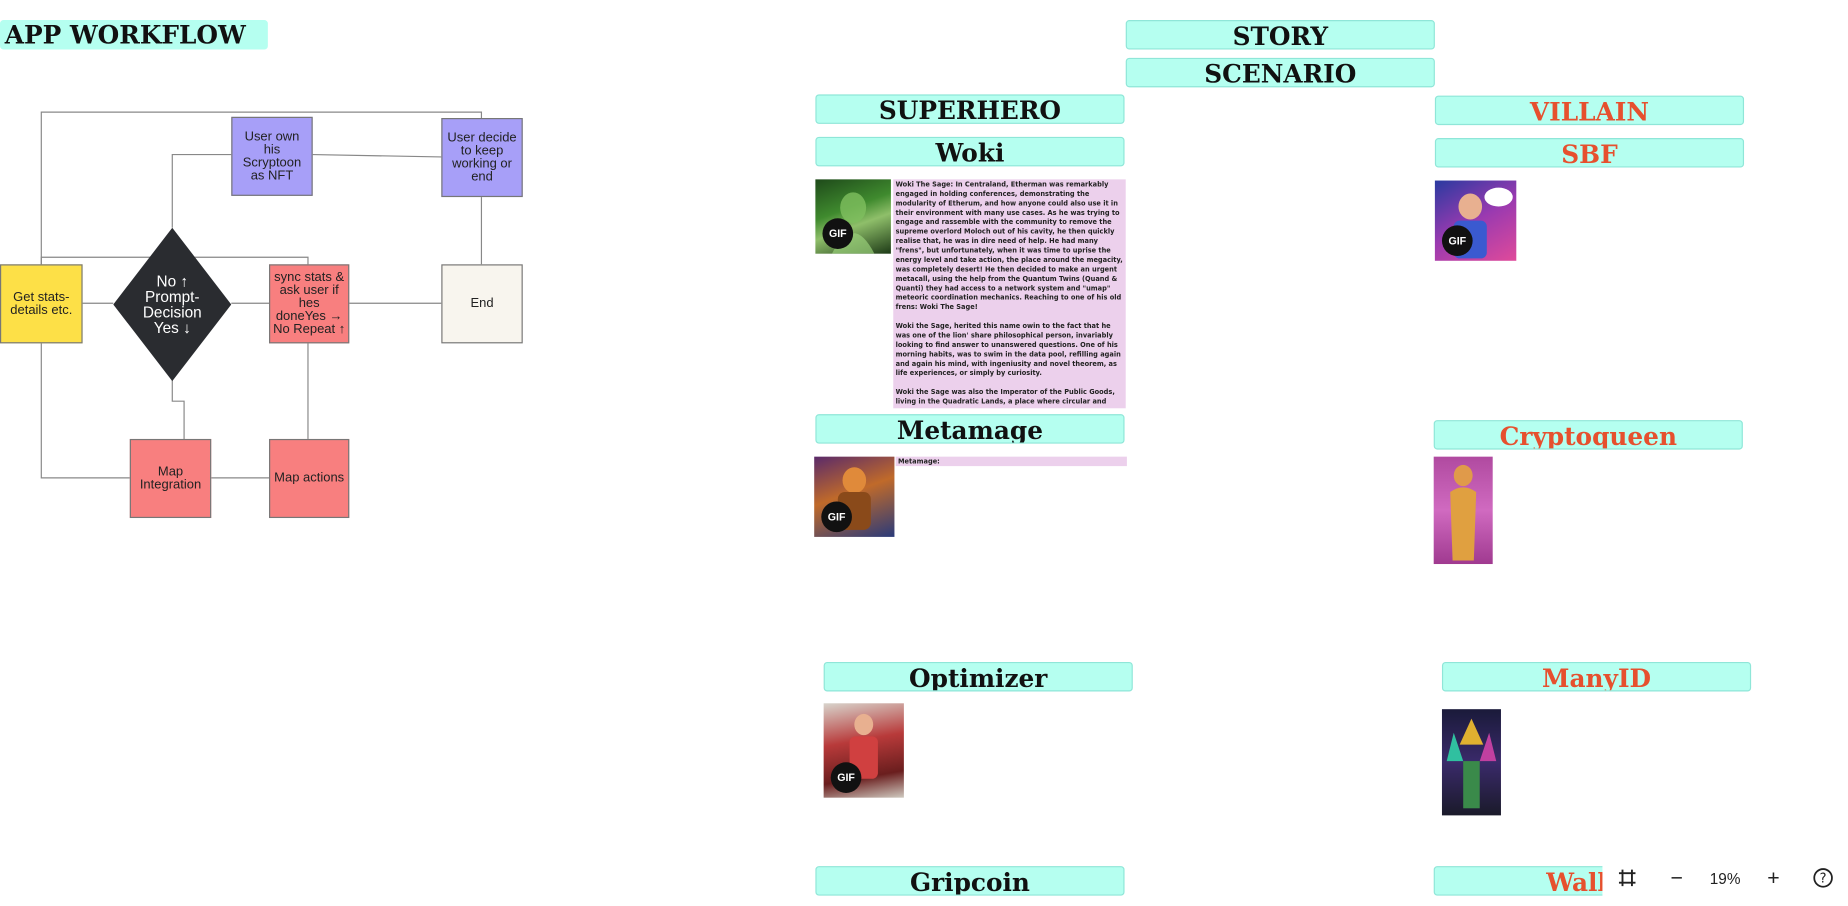  Describe the element at coordinates (1589, 153) in the screenshot. I see `villain-label-sbf: SBF` at that location.